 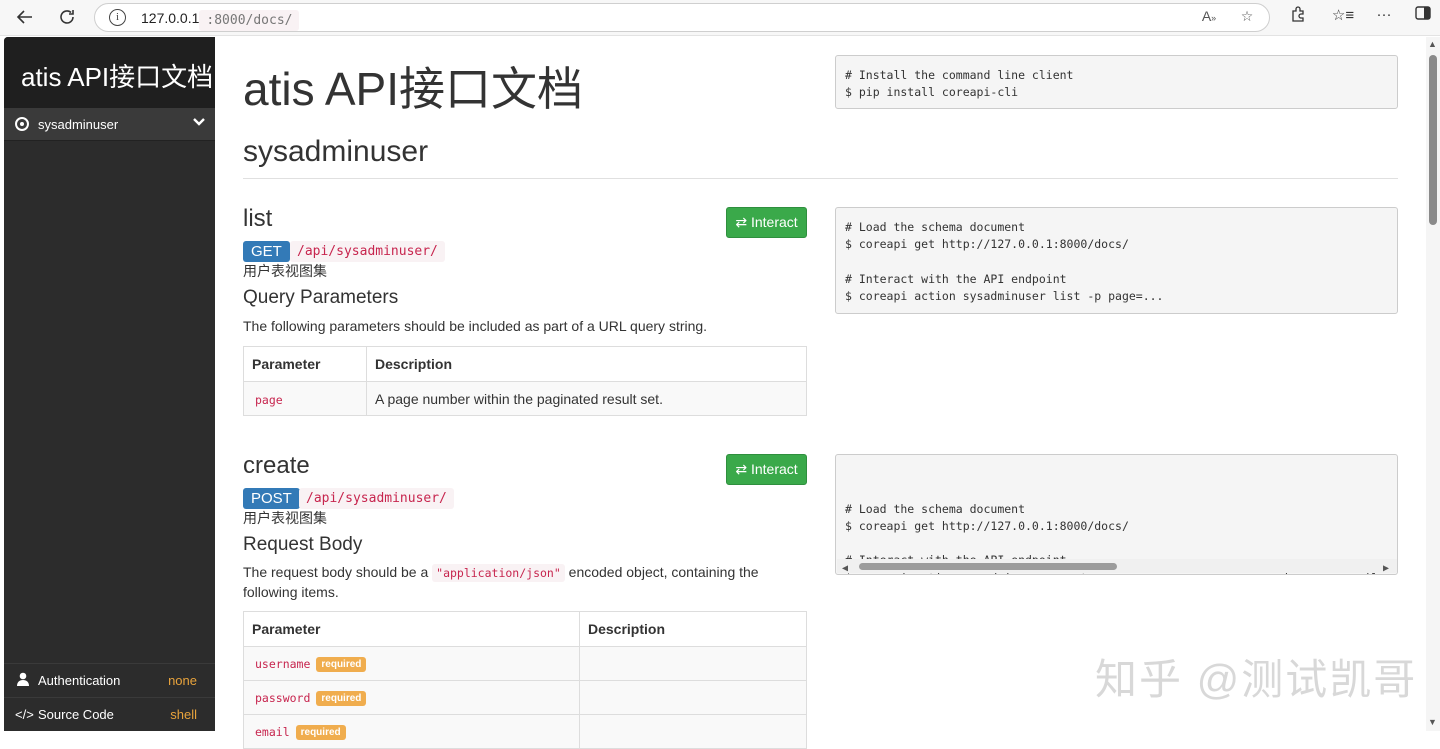 I want to click on read-aloud-icon: A», so click(x=1209, y=18).